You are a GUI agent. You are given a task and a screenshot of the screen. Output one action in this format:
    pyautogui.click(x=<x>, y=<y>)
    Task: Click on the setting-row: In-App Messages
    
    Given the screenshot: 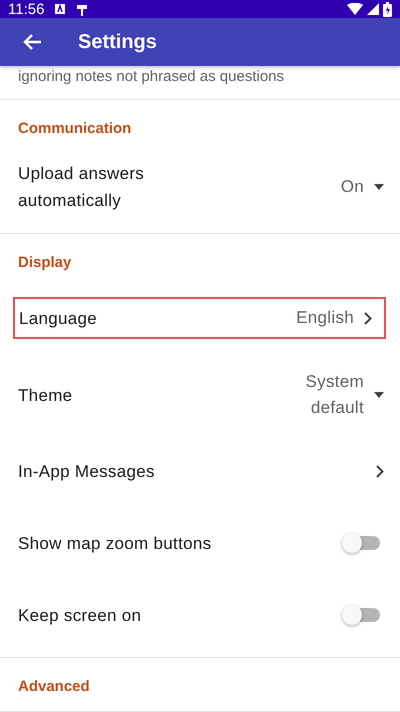 What is the action you would take?
    pyautogui.click(x=200, y=471)
    